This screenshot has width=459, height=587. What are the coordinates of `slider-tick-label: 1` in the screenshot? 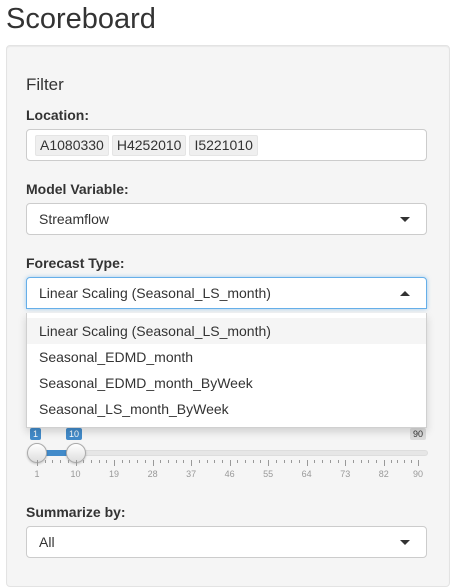 It's located at (37, 474).